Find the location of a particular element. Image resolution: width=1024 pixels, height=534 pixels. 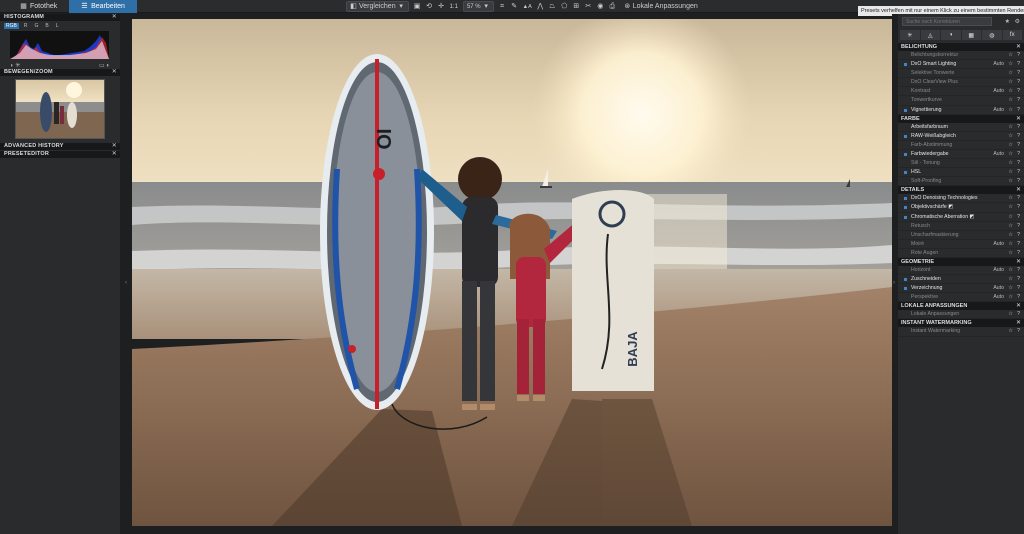

watermark-icon: ⎙ is located at coordinates (612, 6).